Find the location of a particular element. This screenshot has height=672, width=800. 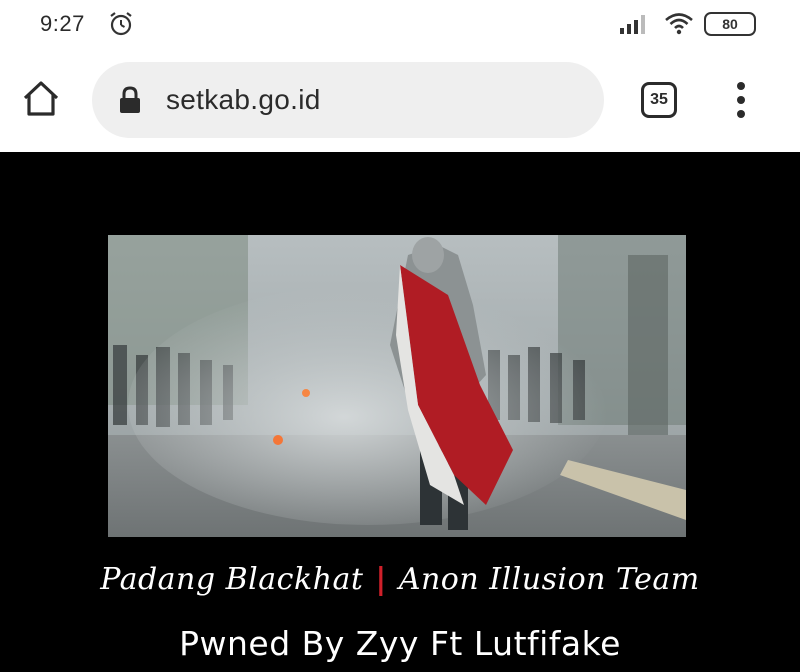

wifi-icon is located at coordinates (679, 24).